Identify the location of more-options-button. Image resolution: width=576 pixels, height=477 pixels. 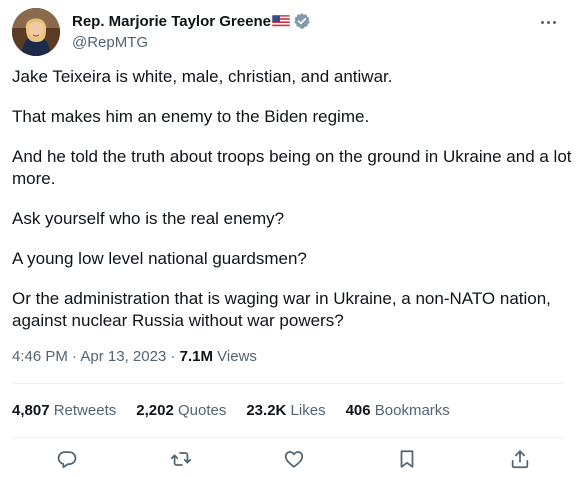
(548, 22).